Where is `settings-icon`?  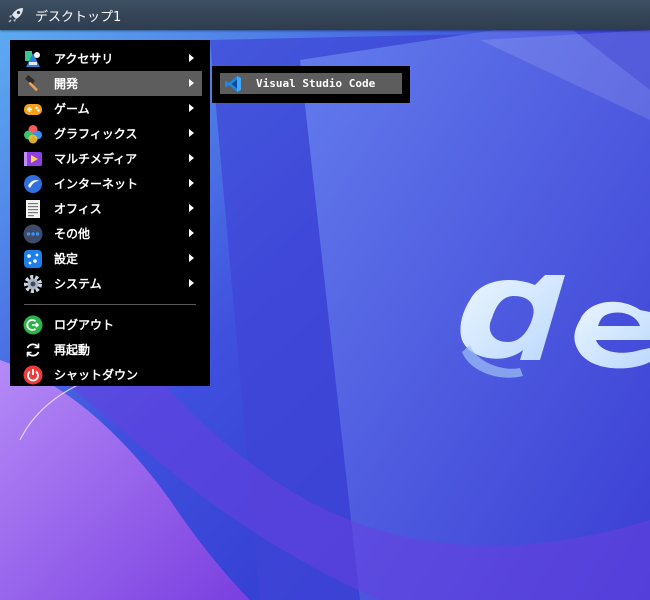
settings-icon is located at coordinates (33, 259).